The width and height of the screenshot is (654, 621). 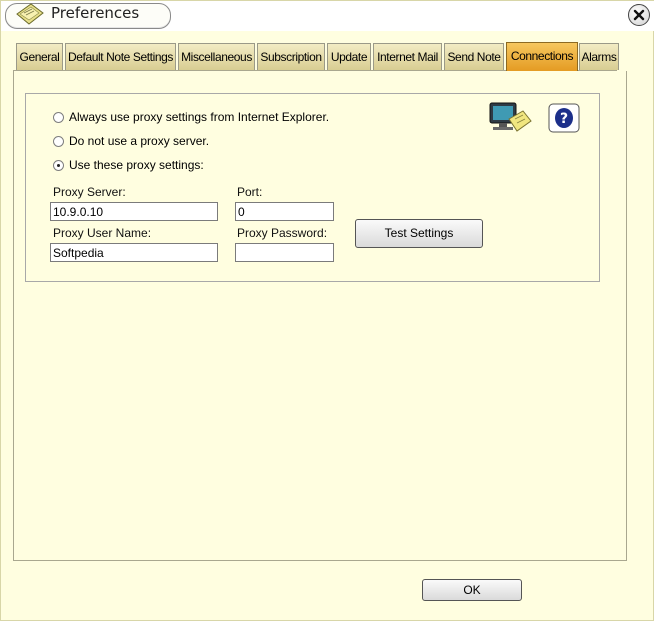 I want to click on close-button, so click(x=639, y=15).